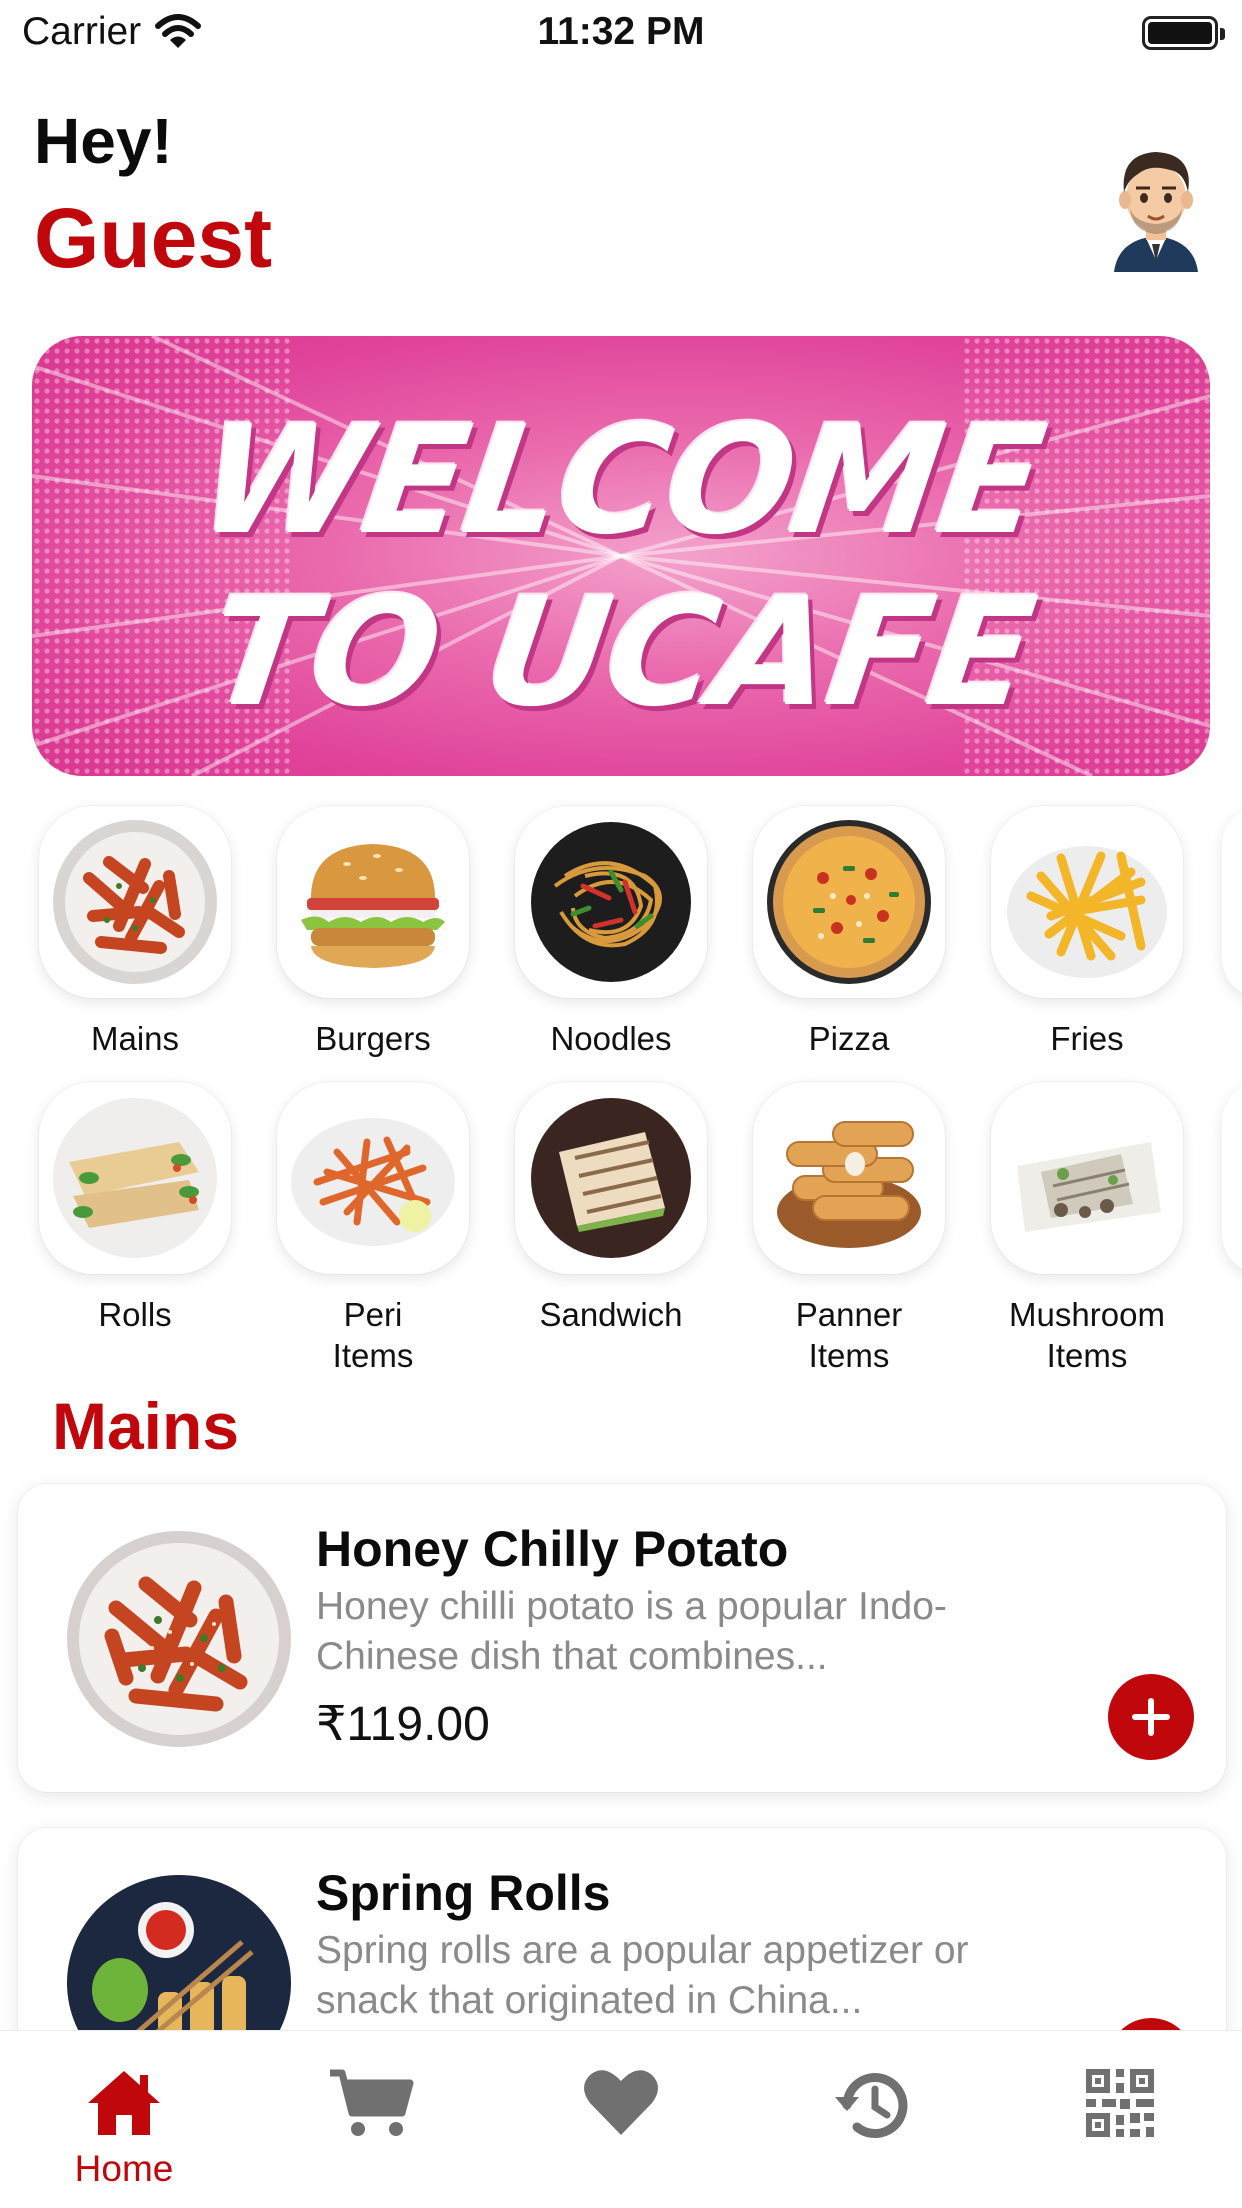  I want to click on category-rolls: Rolls, so click(135, 1208).